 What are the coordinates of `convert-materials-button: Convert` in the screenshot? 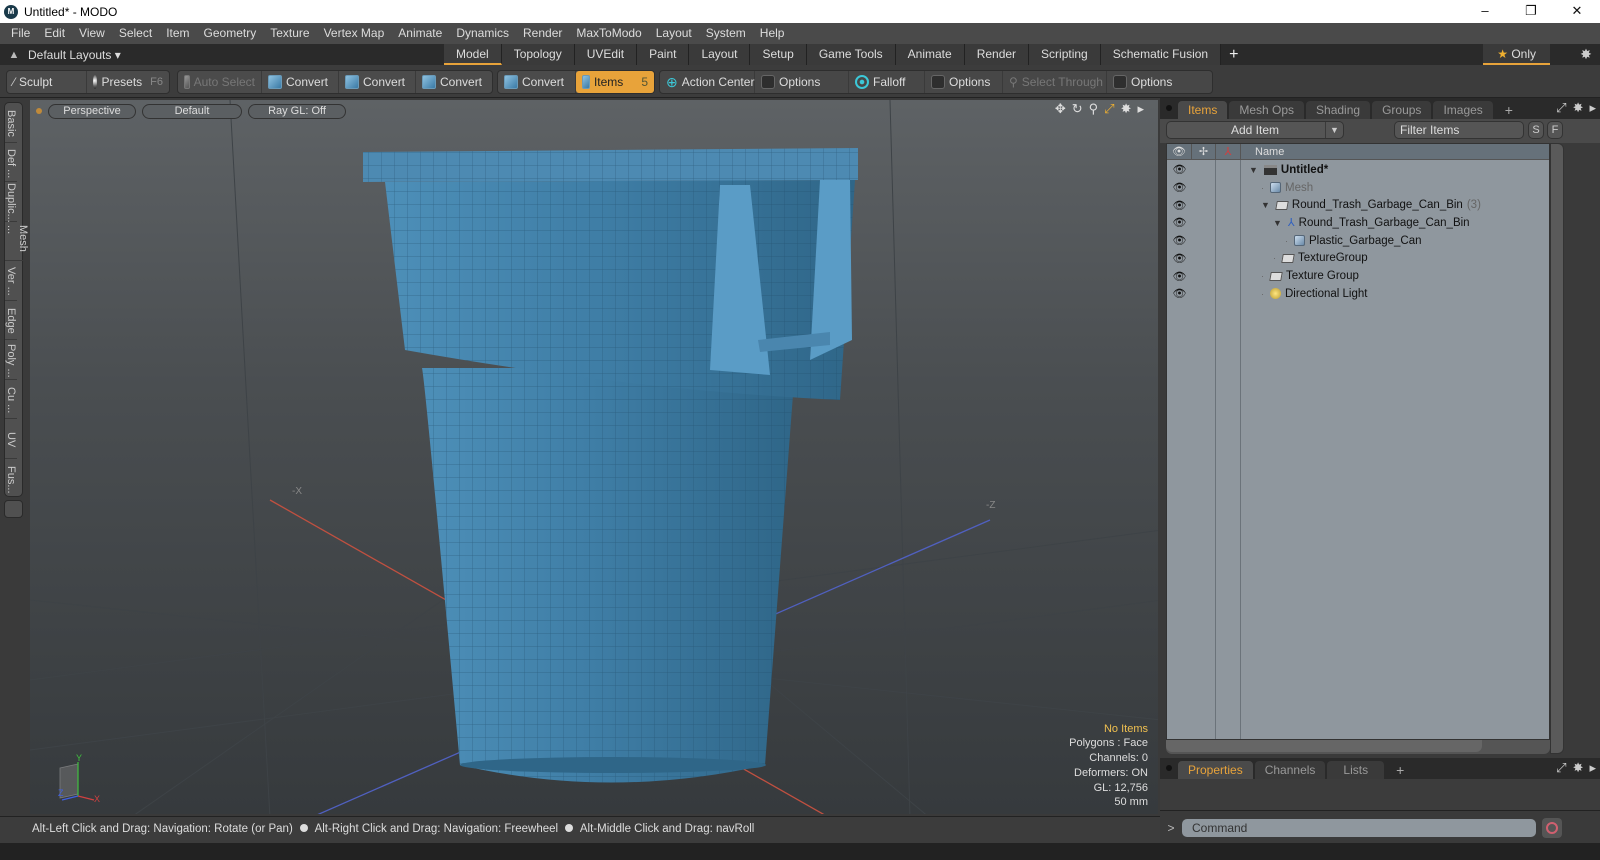 It's located at (537, 82).